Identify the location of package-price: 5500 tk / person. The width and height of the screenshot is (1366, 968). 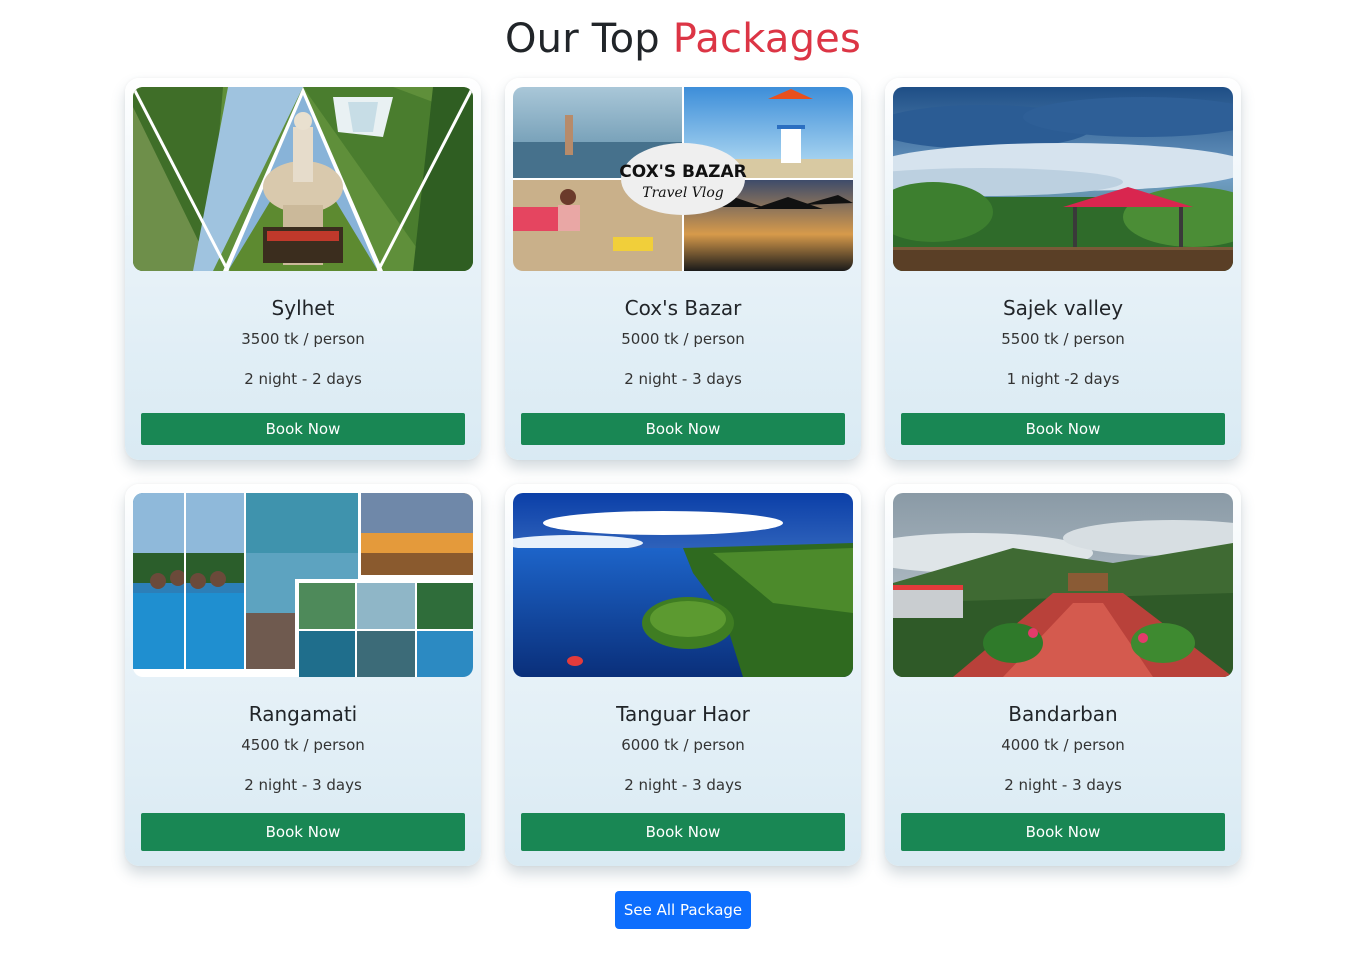
(1063, 339).